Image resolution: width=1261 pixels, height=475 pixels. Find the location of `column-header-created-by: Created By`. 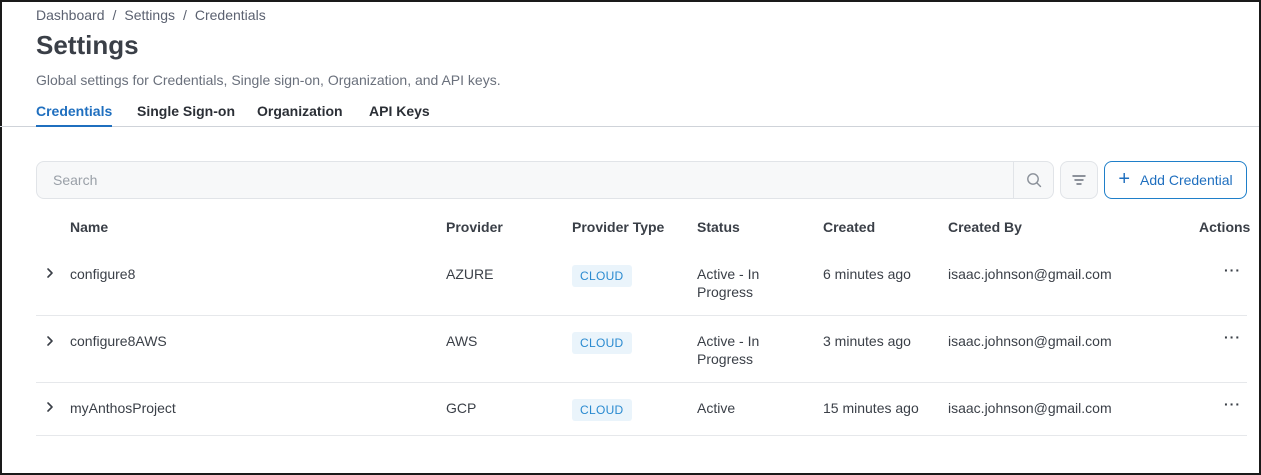

column-header-created-by: Created By is located at coordinates (985, 227).